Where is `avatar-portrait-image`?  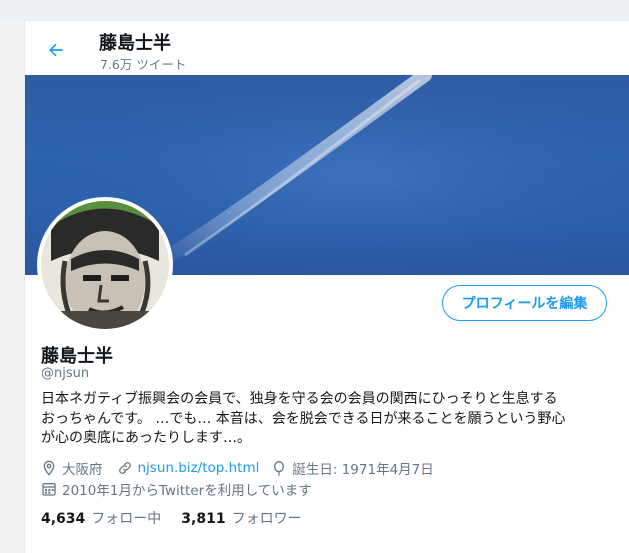
avatar-portrait-image is located at coordinates (105, 265).